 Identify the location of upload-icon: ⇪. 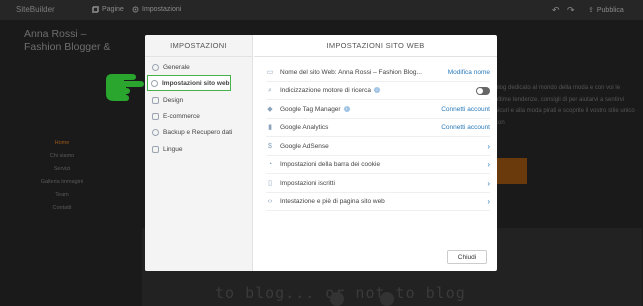
(591, 10).